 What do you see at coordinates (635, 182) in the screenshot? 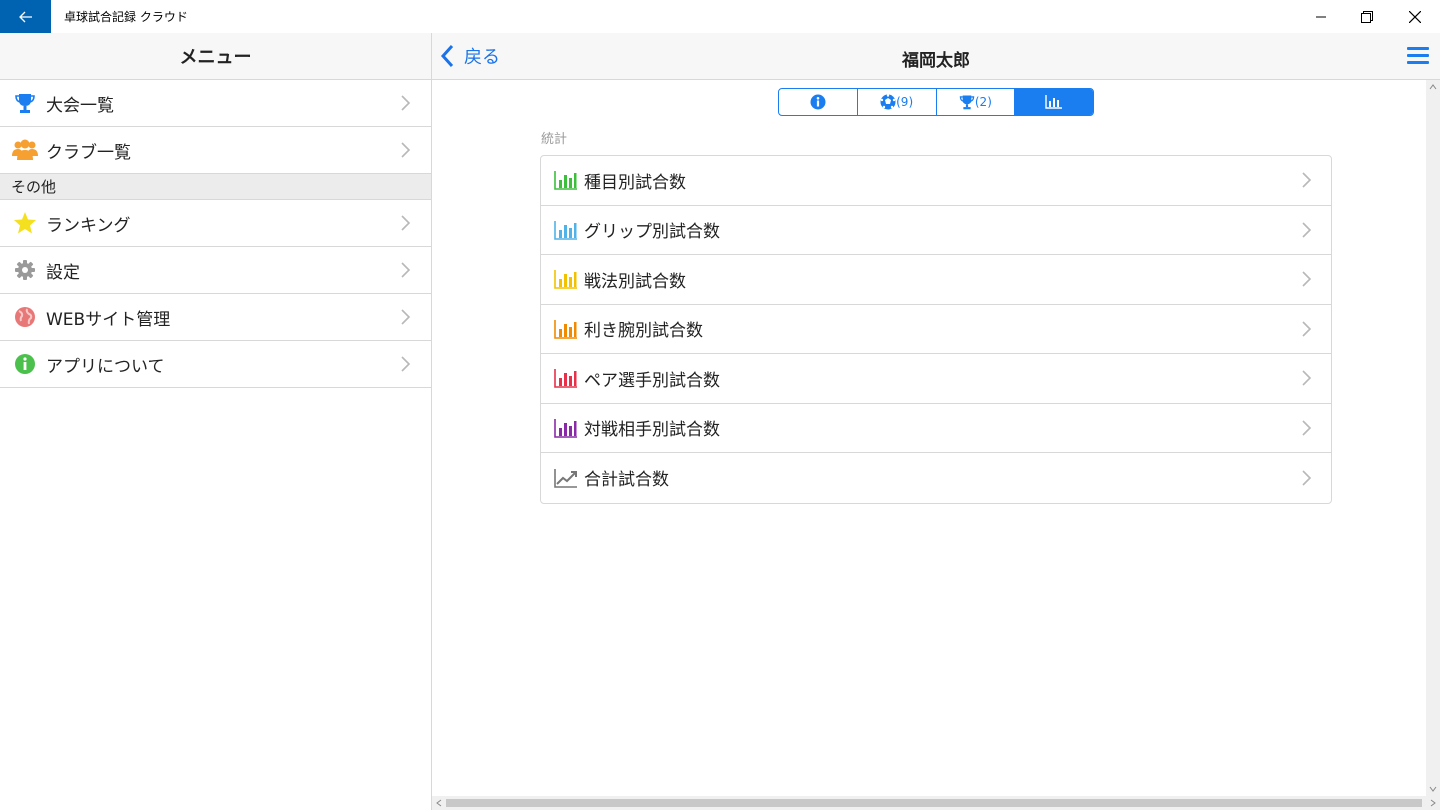
I see `list-item-label: 種目別試合数` at bounding box center [635, 182].